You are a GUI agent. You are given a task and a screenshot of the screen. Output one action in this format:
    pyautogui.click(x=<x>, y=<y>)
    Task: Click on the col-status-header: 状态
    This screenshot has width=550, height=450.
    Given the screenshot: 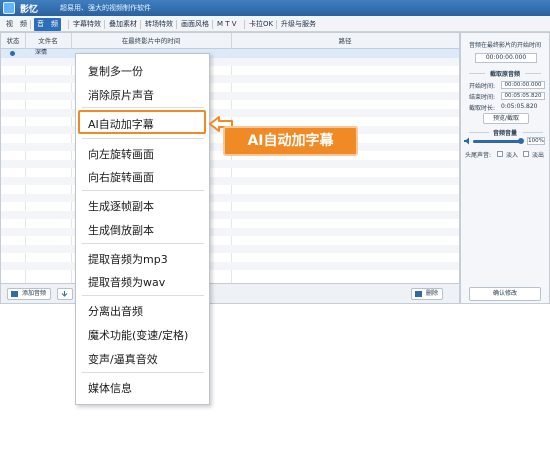 What is the action you would take?
    pyautogui.click(x=13, y=41)
    